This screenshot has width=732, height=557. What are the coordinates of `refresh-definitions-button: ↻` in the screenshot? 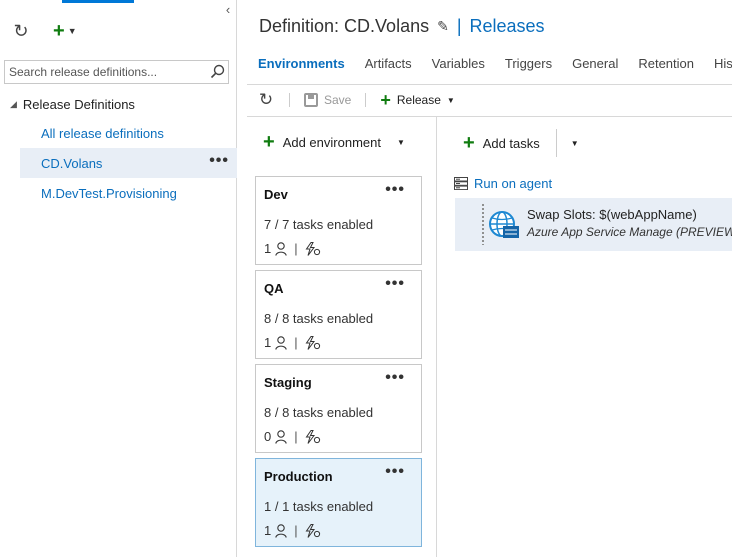 It's located at (21, 31).